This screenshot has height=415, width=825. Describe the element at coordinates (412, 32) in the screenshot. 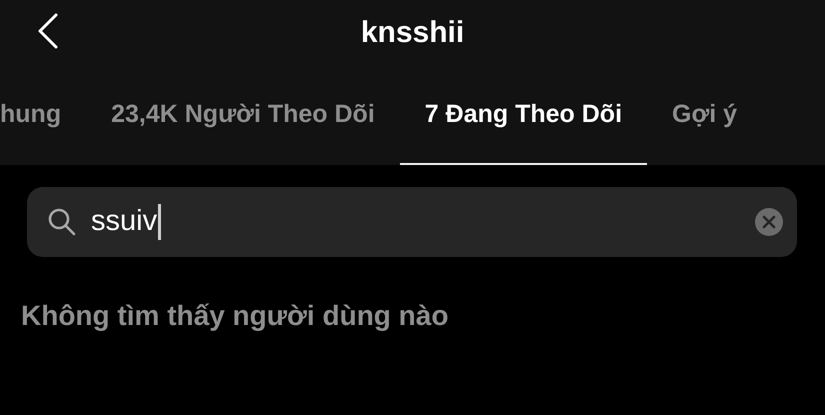

I see `profile-username: knsshii` at that location.